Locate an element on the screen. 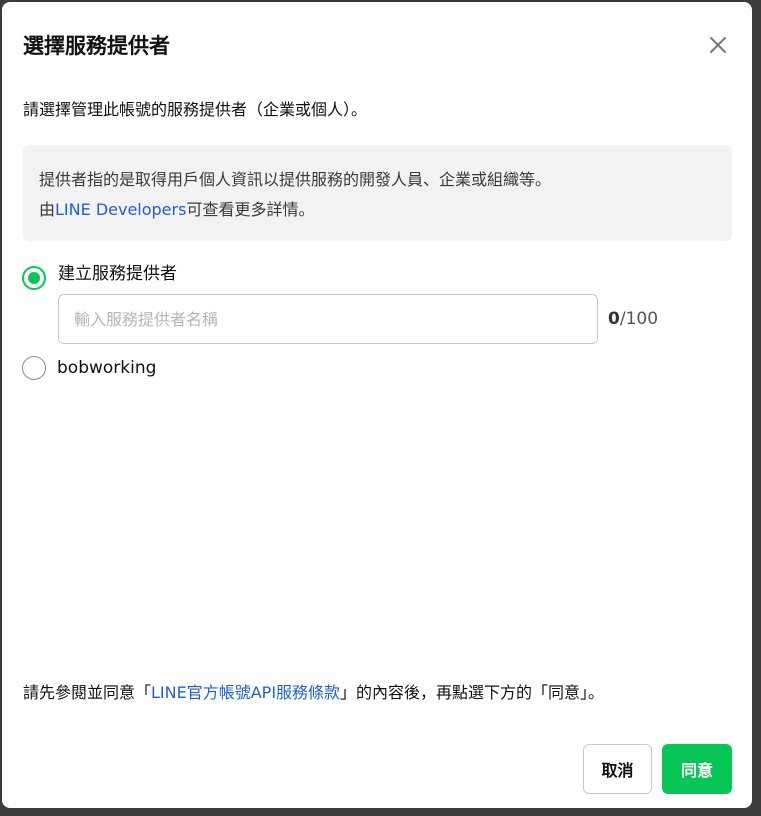 This screenshot has height=816, width=761. radio-label-bobworking: bobworking is located at coordinates (106, 368).